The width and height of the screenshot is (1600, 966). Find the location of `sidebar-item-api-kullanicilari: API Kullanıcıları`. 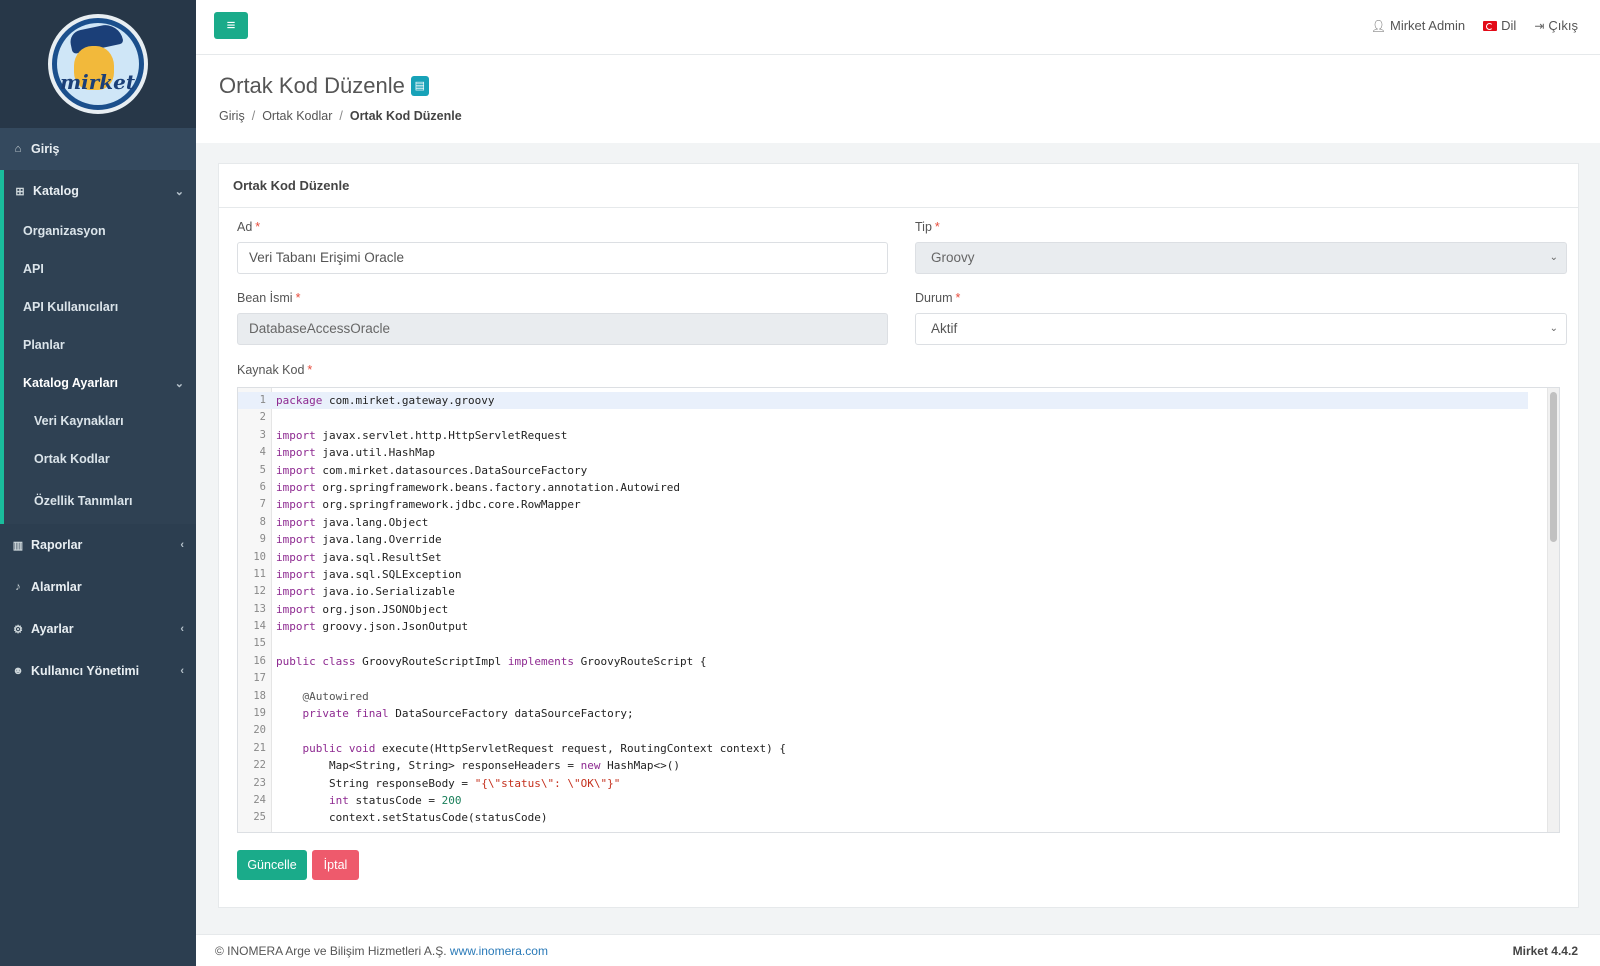

sidebar-item-api-kullanicilari: API Kullanıcıları is located at coordinates (100, 307).